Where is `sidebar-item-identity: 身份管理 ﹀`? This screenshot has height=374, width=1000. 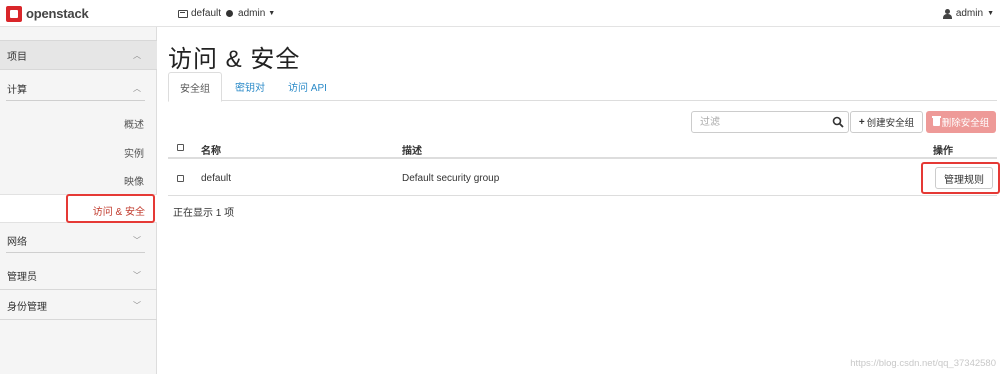 sidebar-item-identity: 身份管理 ﹀ is located at coordinates (78, 305).